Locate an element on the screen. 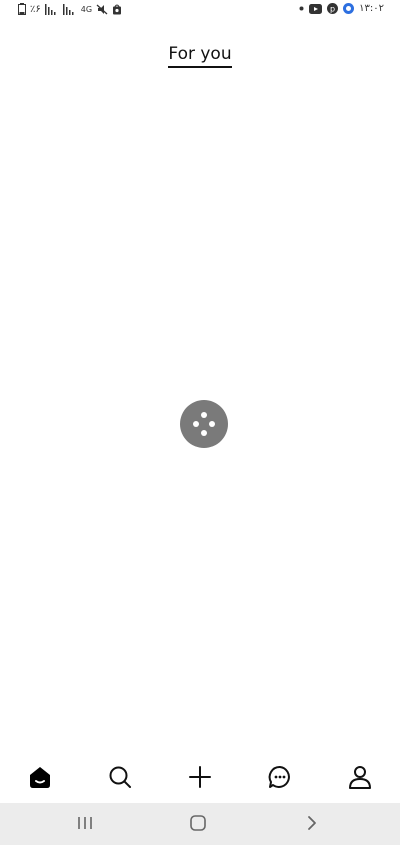 The image size is (400, 845). system-back-button is located at coordinates (312, 825).